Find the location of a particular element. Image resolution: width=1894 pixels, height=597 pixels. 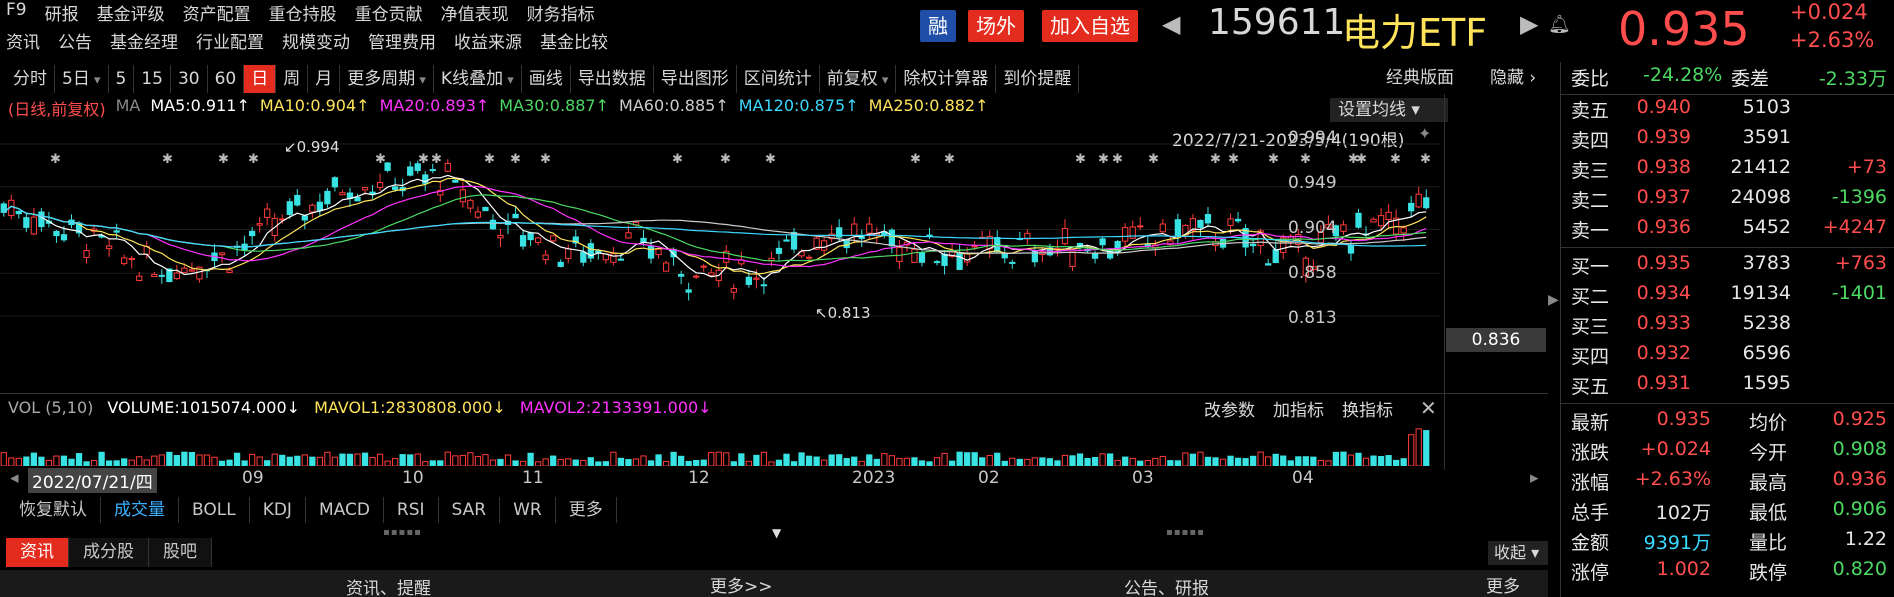

indicator-tab: SAR is located at coordinates (470, 510).